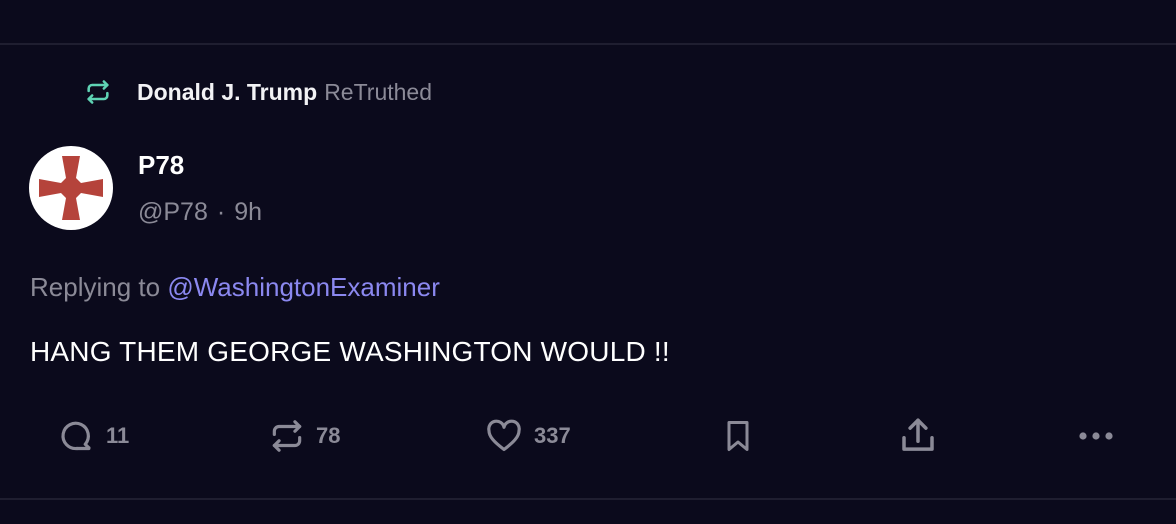  I want to click on avatar-cross, so click(71, 188).